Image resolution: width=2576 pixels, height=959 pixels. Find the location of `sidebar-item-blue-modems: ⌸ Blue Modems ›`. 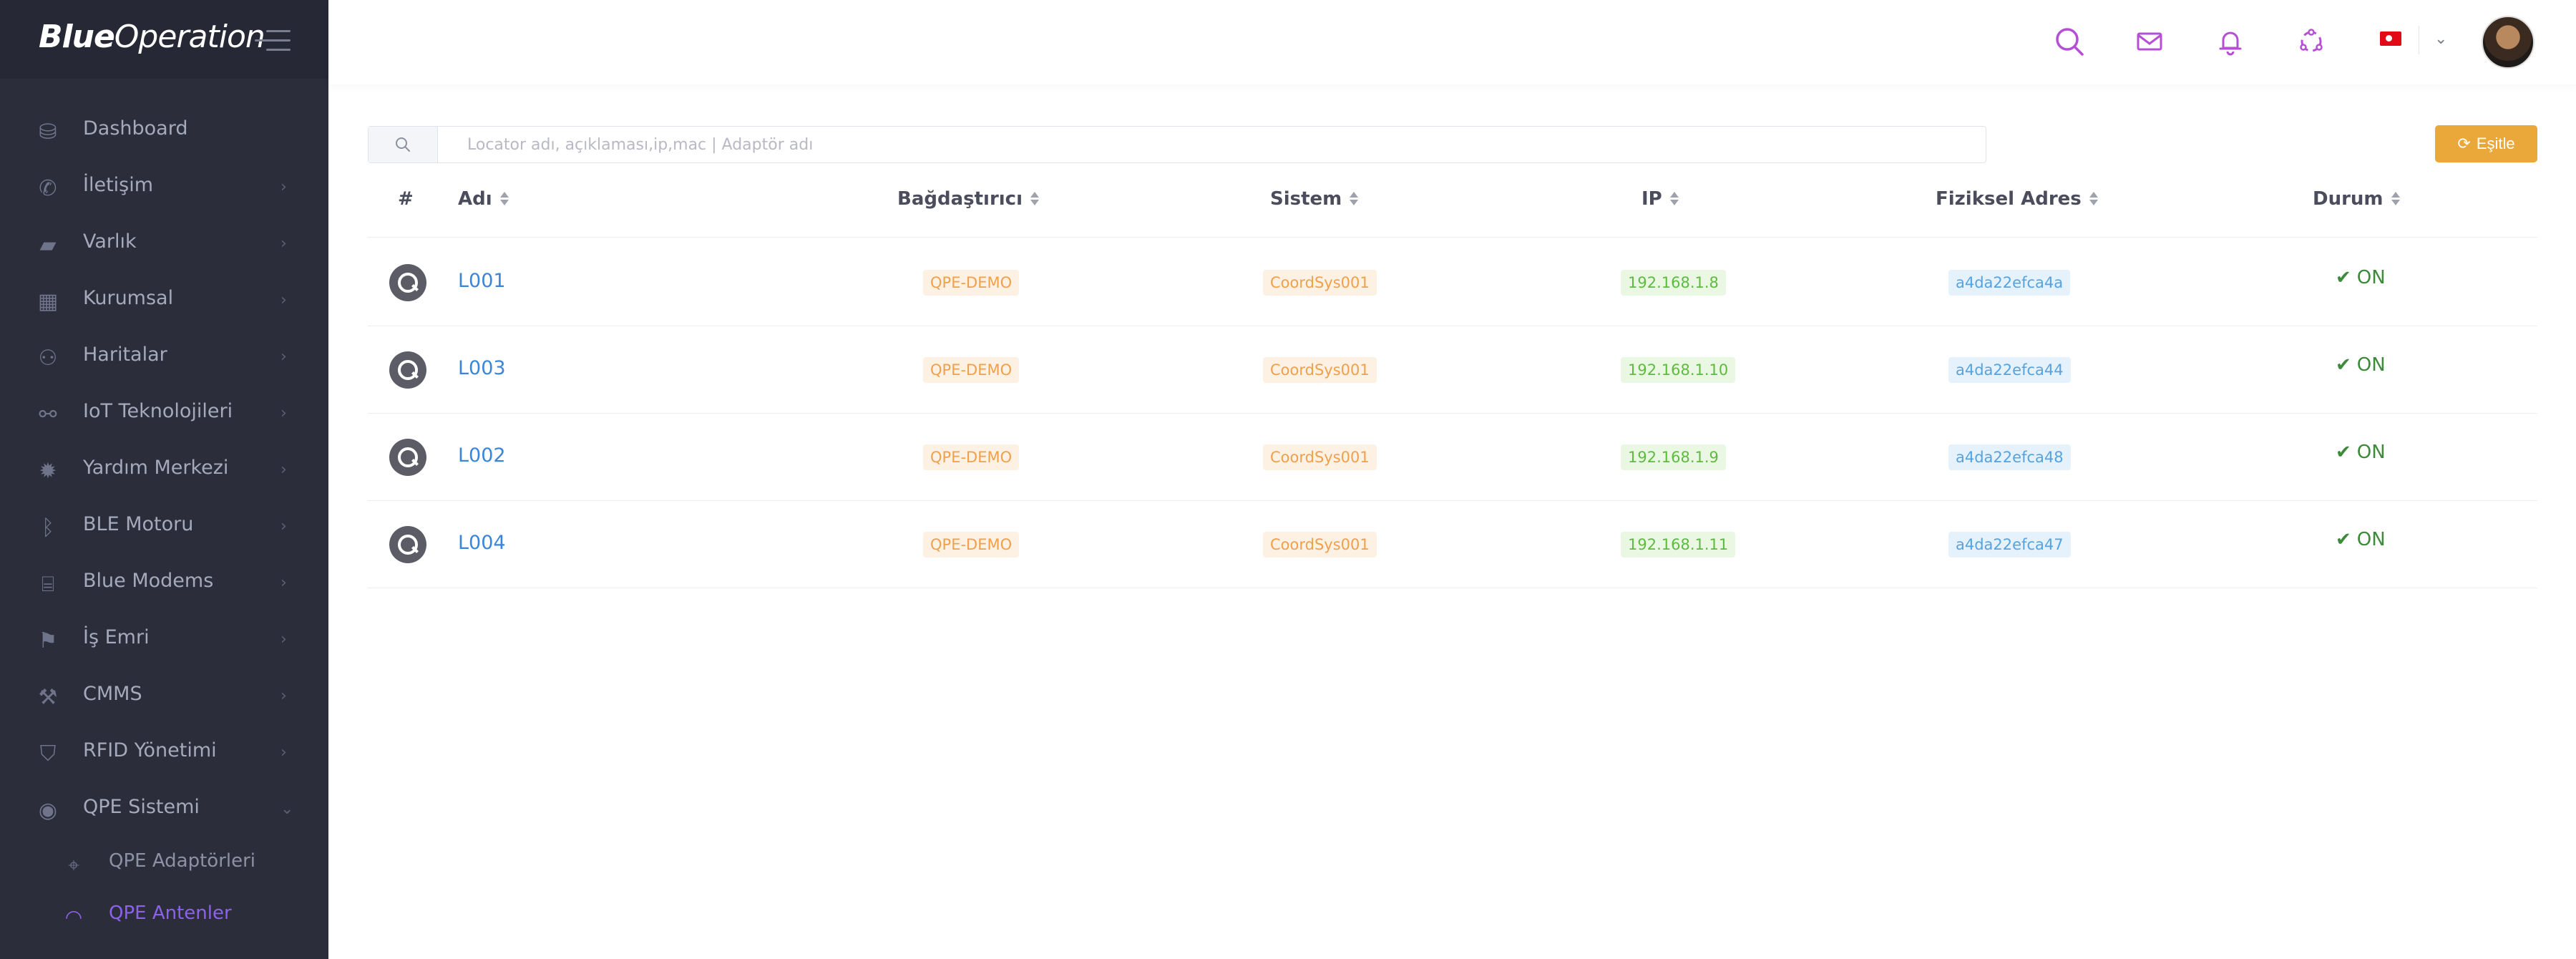

sidebar-item-blue-modems: ⌸ Blue Modems › is located at coordinates (164, 584).